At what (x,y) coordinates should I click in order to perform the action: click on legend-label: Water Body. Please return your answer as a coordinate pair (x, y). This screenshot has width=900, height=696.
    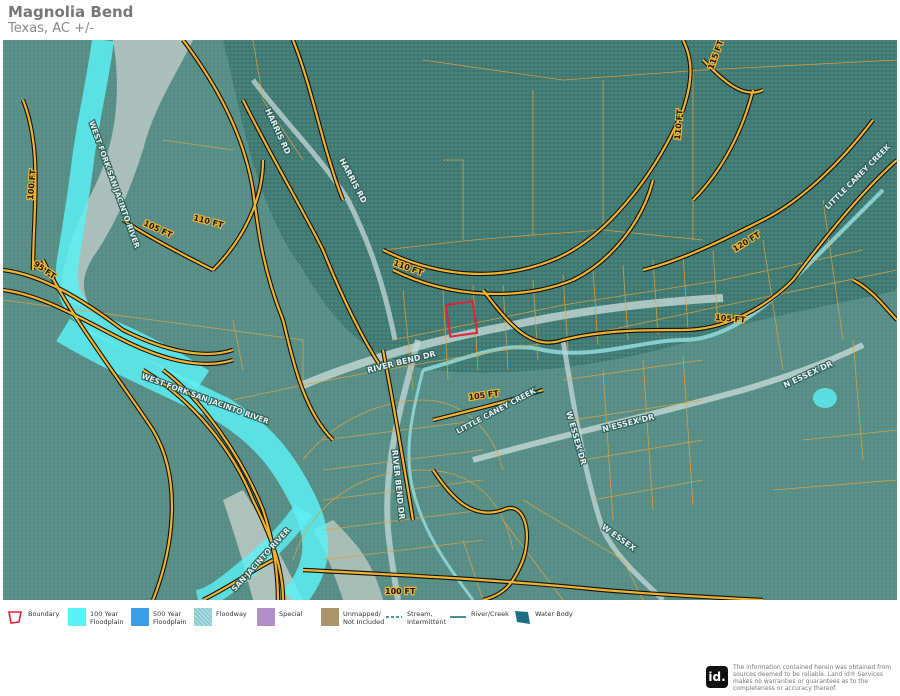
    Looking at the image, I should click on (554, 614).